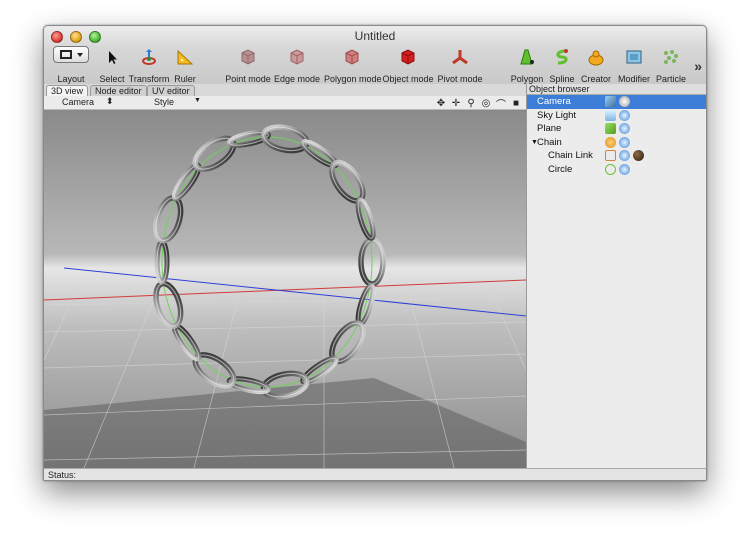  Describe the element at coordinates (610, 169) in the screenshot. I see `circle-spline-tag-icon` at that location.